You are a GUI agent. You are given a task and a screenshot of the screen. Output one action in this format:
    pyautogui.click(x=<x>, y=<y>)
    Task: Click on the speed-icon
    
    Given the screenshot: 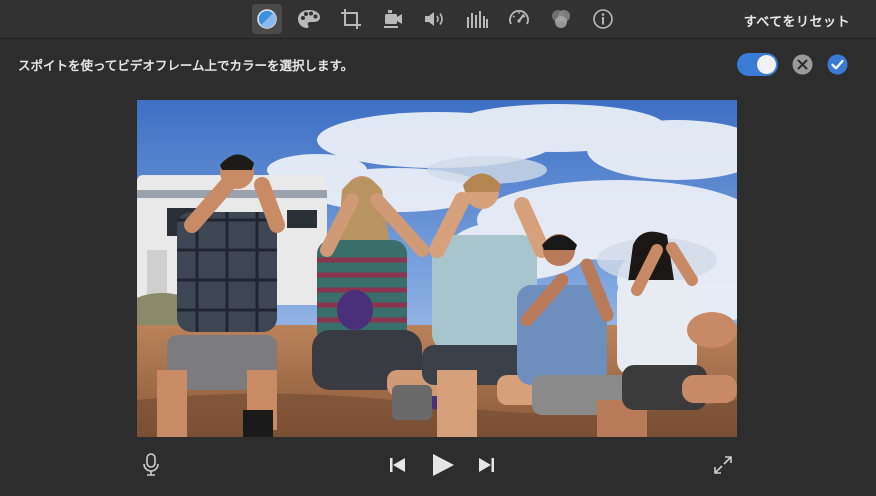 What is the action you would take?
    pyautogui.click(x=519, y=17)
    